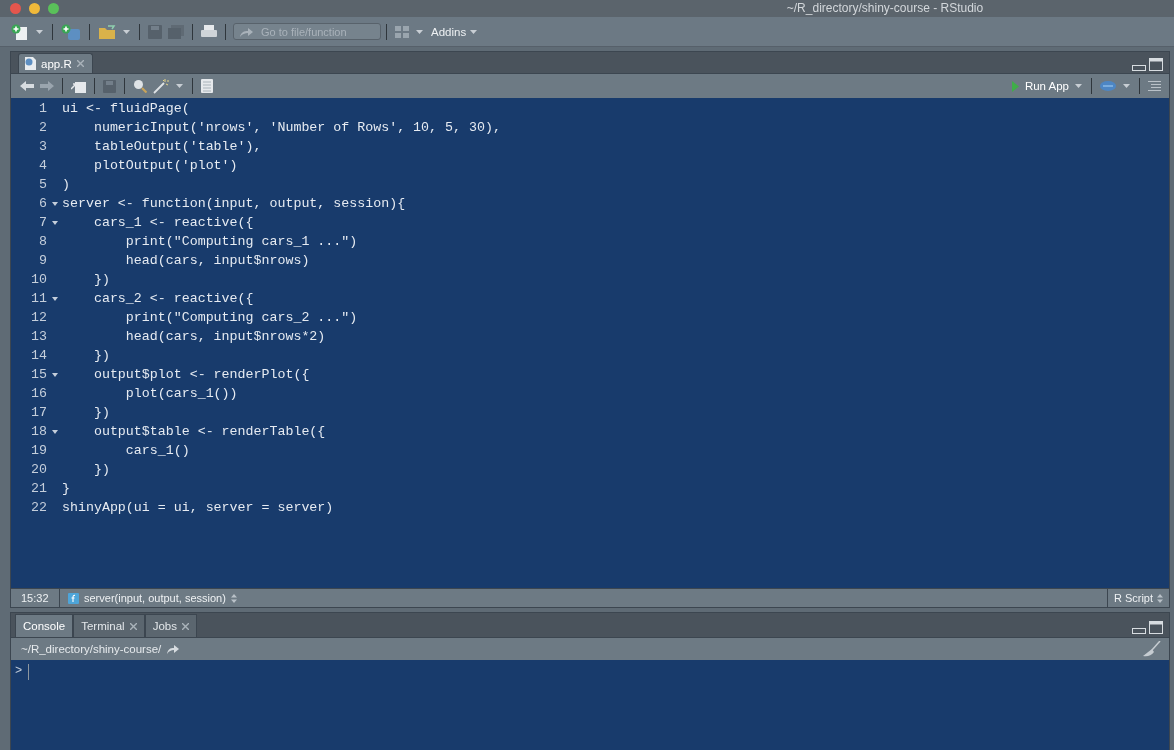 Image resolution: width=1174 pixels, height=750 pixels. I want to click on code-line: plotOutput('plot'), so click(165, 165).